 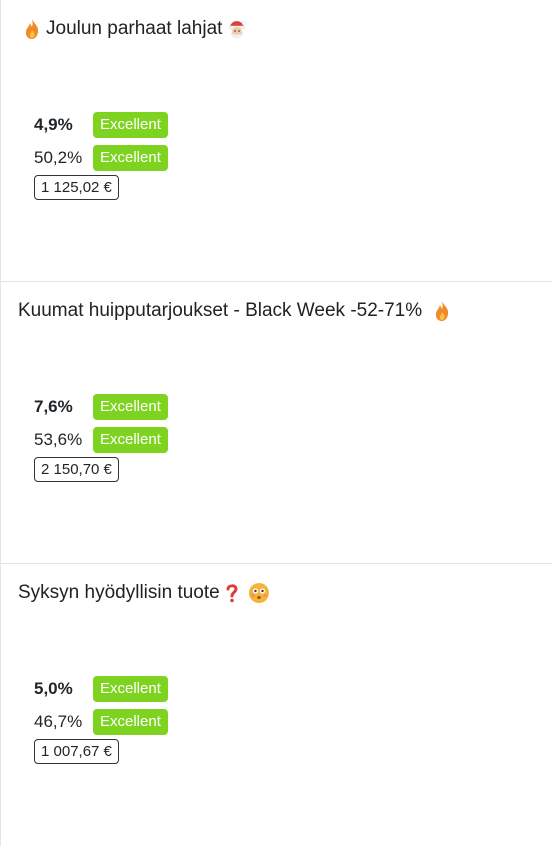 I want to click on campaign-title: Syksyn hyödyllisin tuote, so click(x=143, y=593).